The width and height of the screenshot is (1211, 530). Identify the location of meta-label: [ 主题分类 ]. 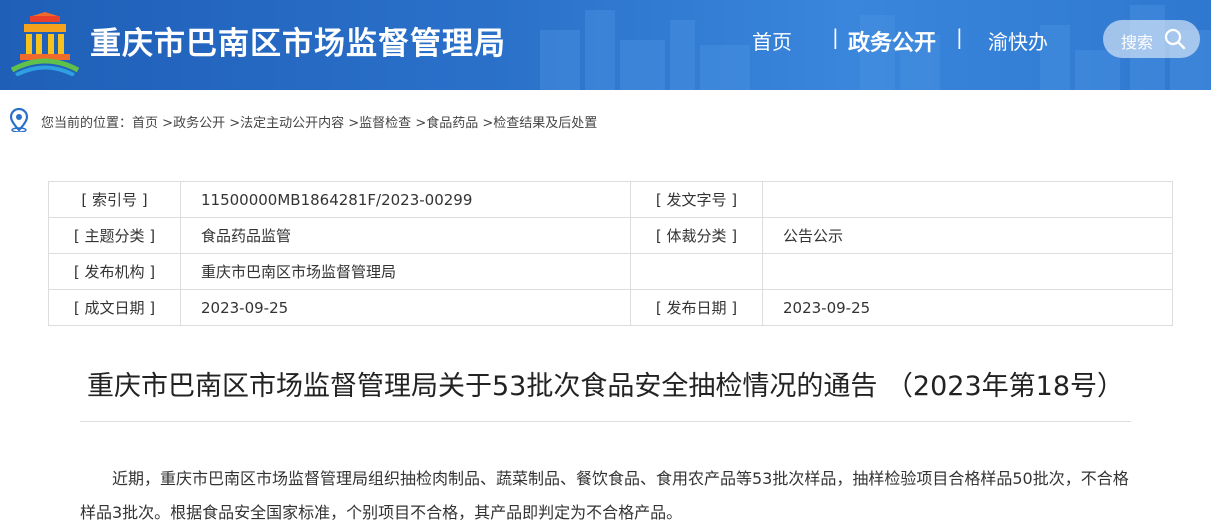
(114, 235).